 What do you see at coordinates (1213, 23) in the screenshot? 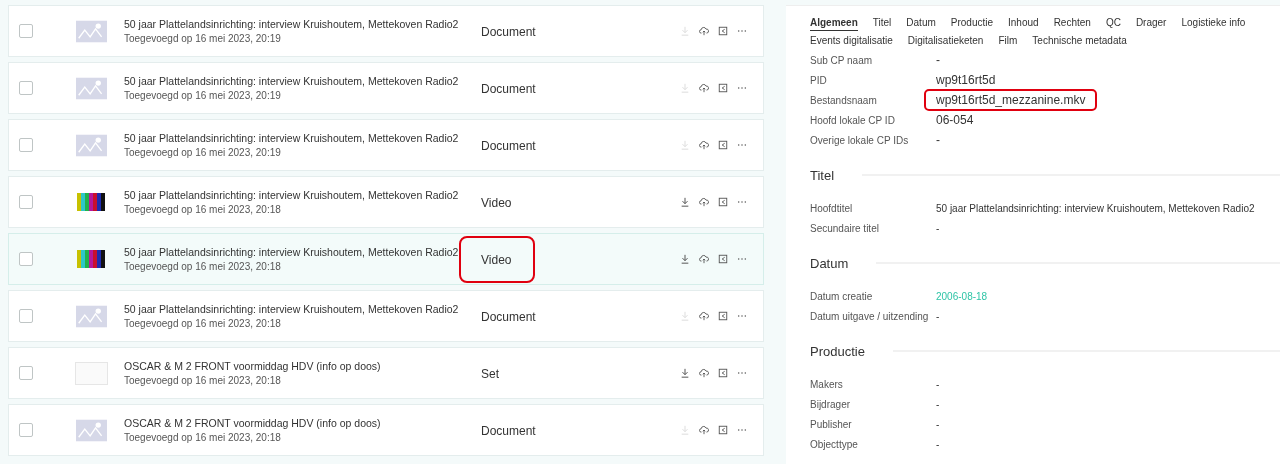
I see `metadata-tab: Logistieke info` at bounding box center [1213, 23].